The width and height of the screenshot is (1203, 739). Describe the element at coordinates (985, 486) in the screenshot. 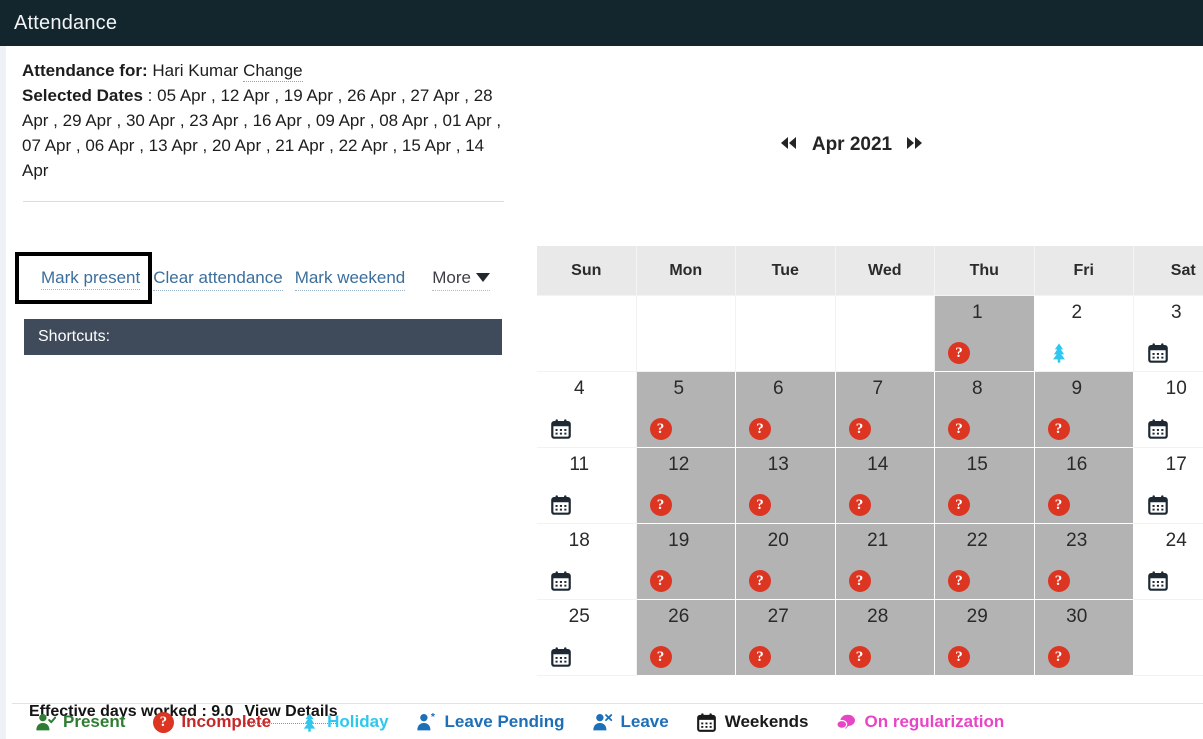

I see `calendar-day-15: 15?` at that location.